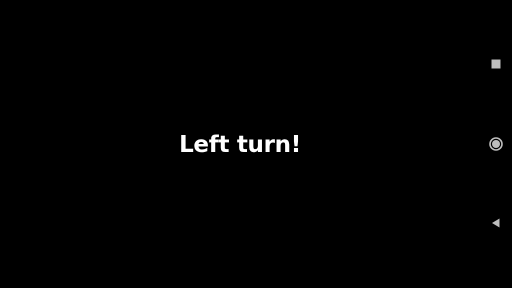  I want to click on square-icon, so click(496, 64).